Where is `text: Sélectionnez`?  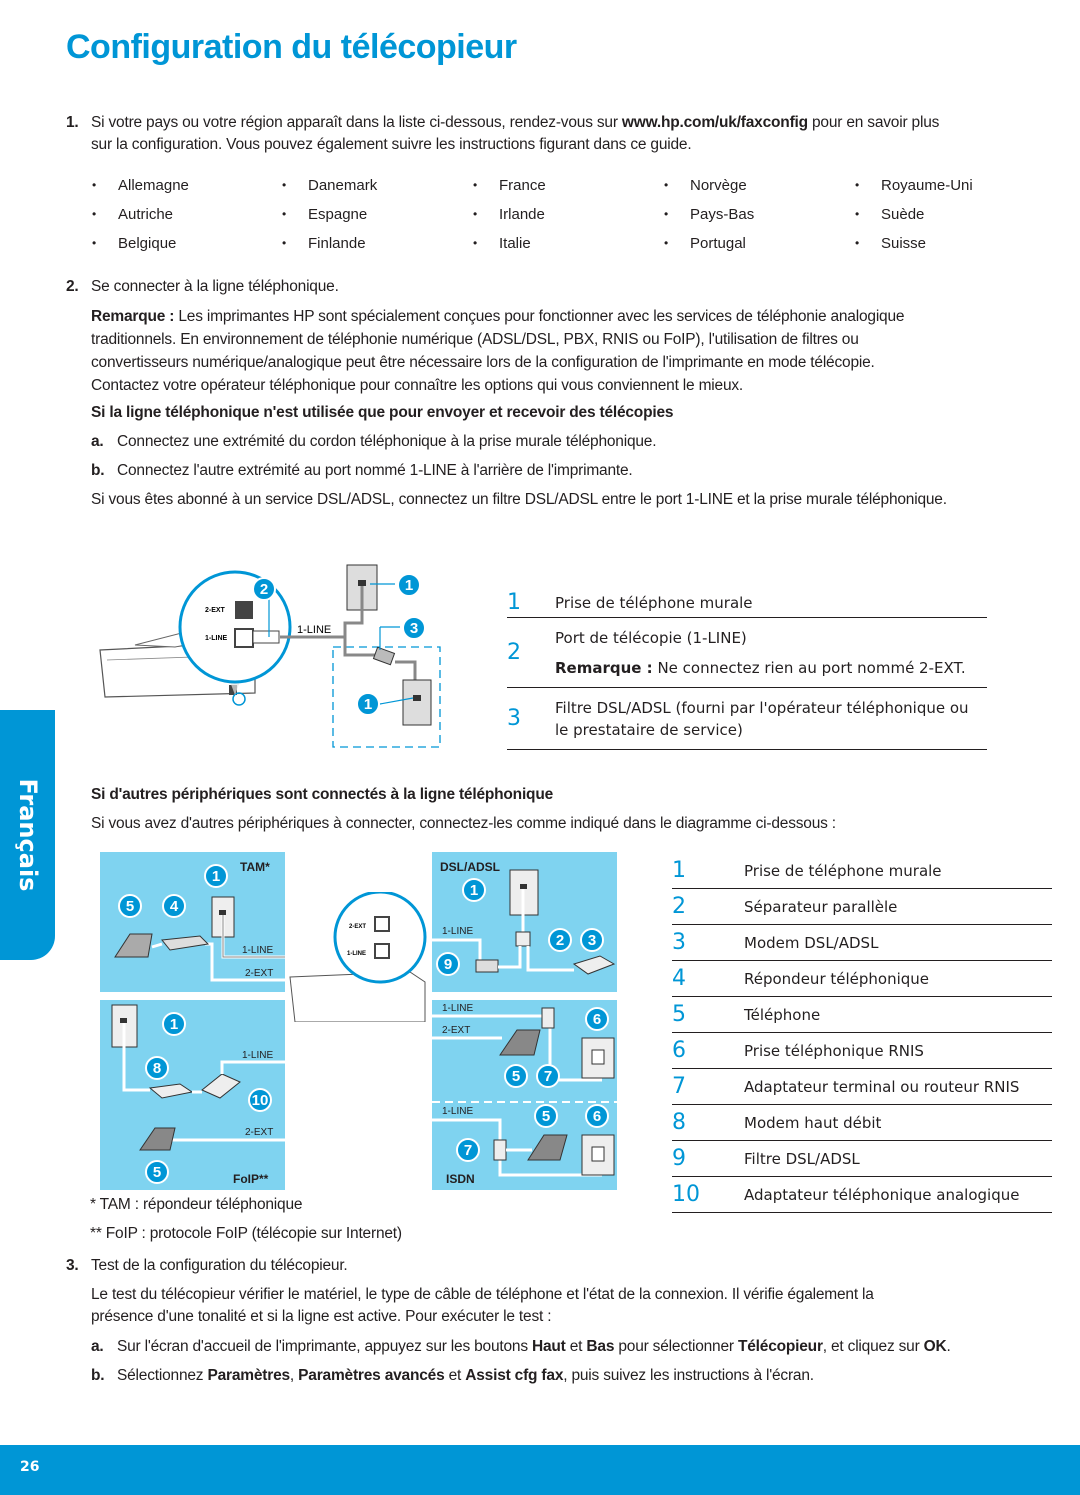 text: Sélectionnez is located at coordinates (162, 1375).